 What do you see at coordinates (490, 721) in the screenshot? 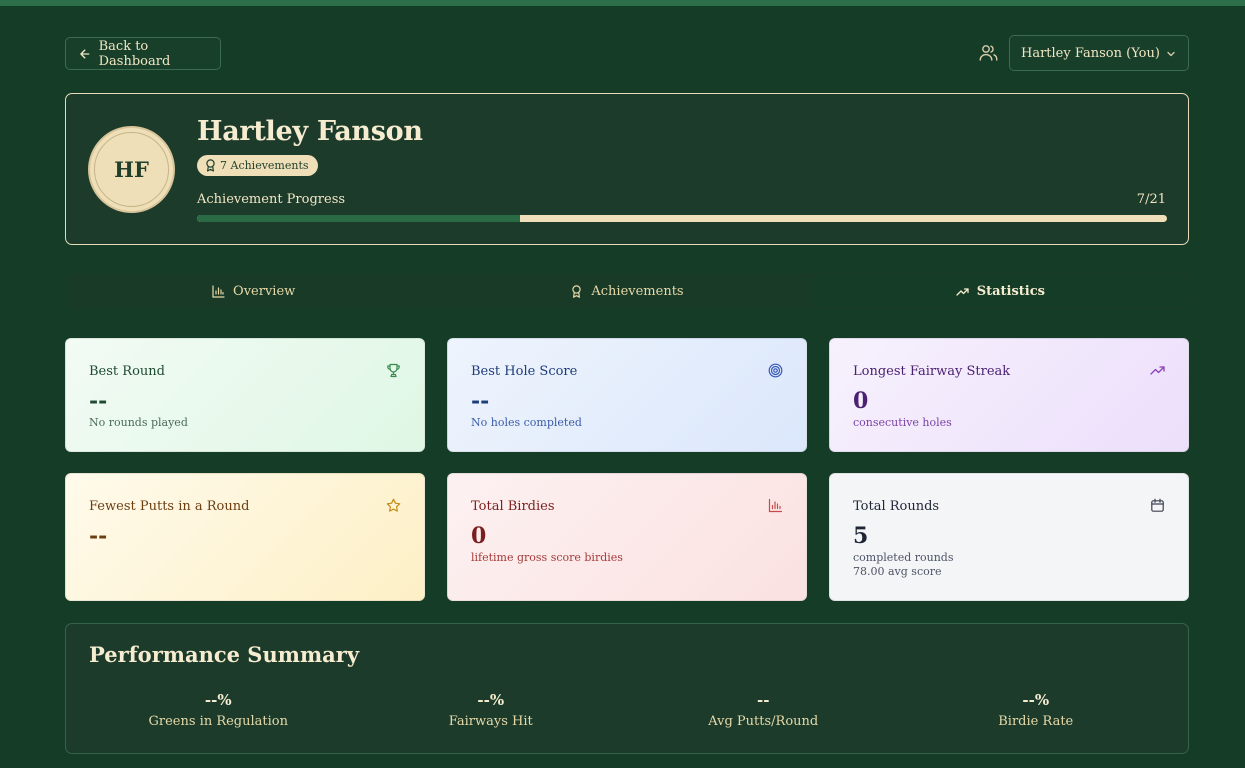
I see `metric-label: Fairways Hit` at bounding box center [490, 721].